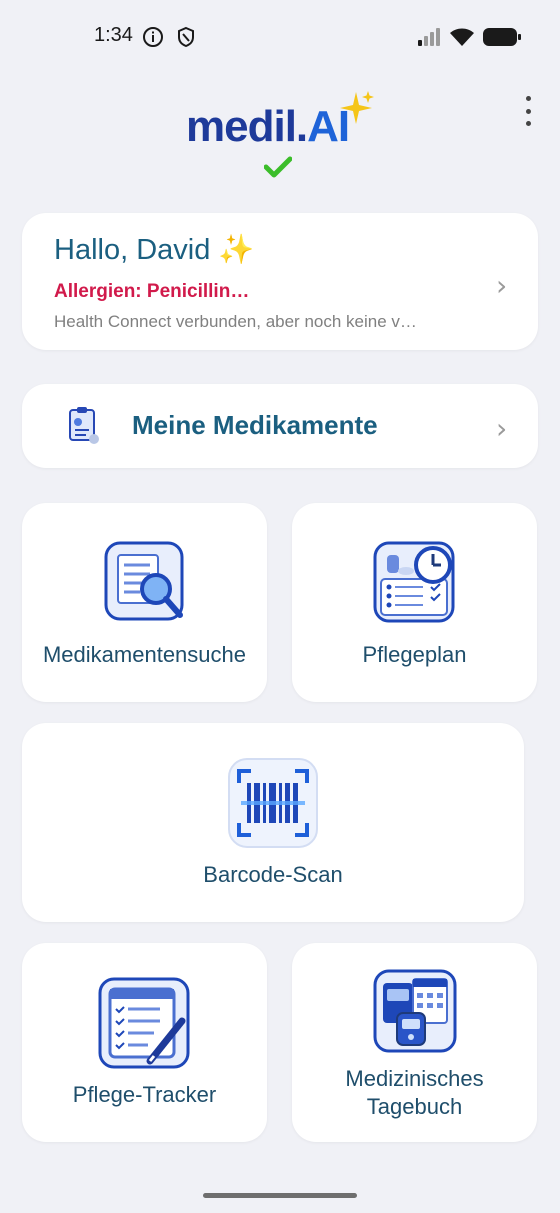 Image resolution: width=560 pixels, height=1213 pixels. I want to click on sparkle-icon, so click(357, 107).